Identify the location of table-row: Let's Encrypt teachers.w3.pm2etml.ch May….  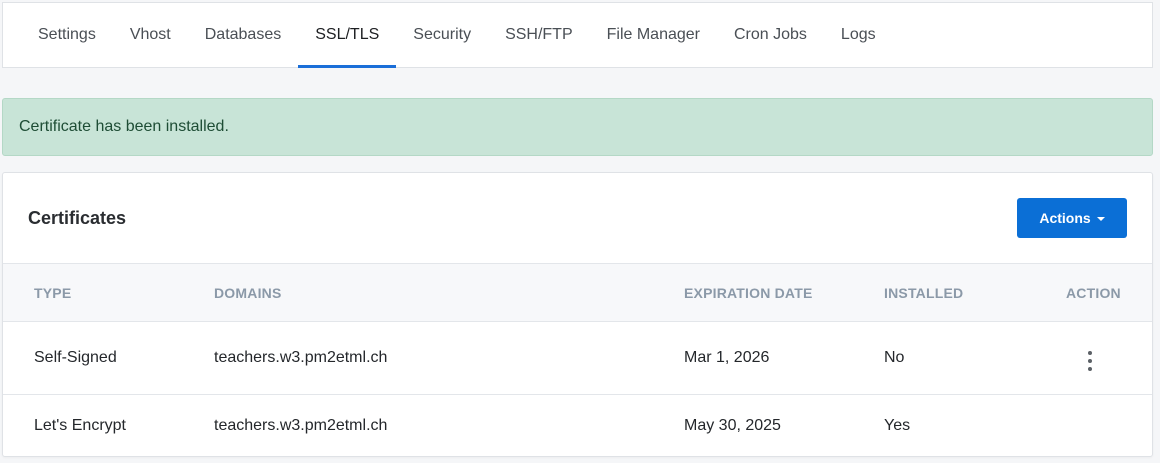
(577, 426).